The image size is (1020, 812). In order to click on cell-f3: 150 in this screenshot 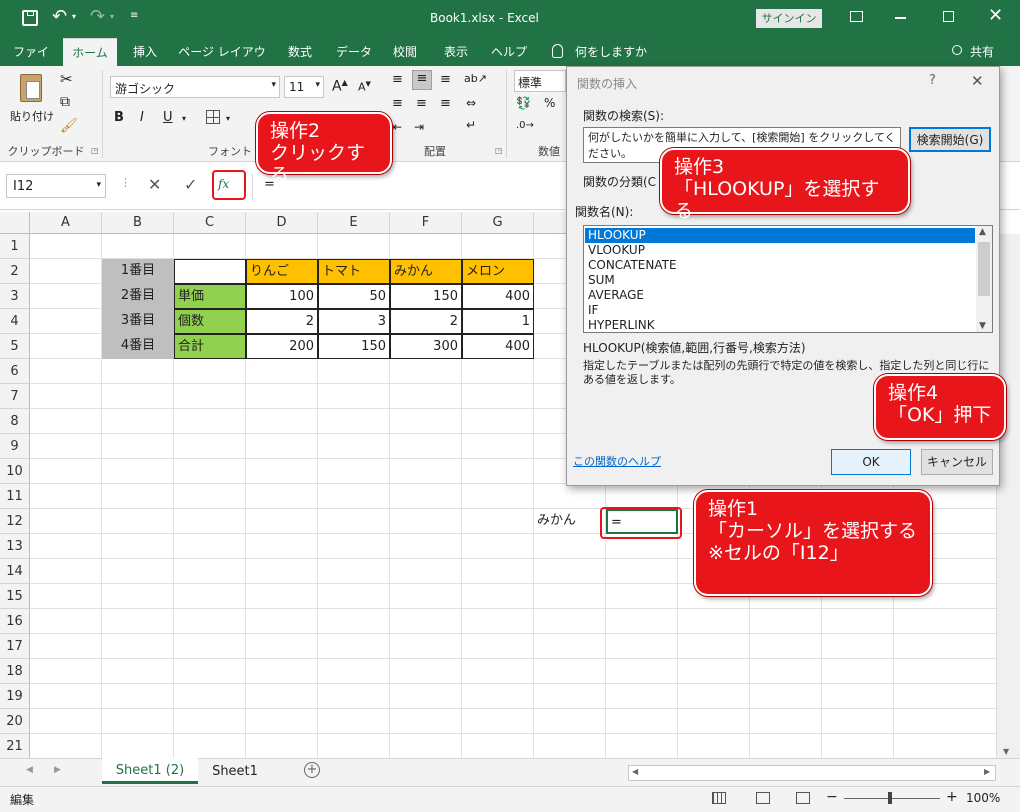, I will do `click(426, 296)`.